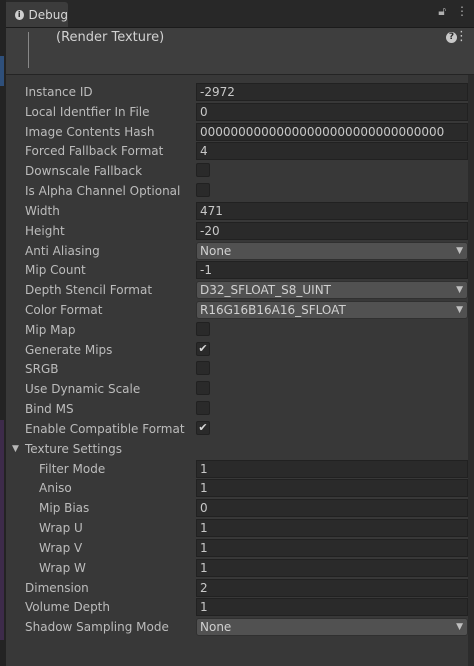  What do you see at coordinates (237, 429) in the screenshot?
I see `property-row: Enable Compatible Format ✔` at bounding box center [237, 429].